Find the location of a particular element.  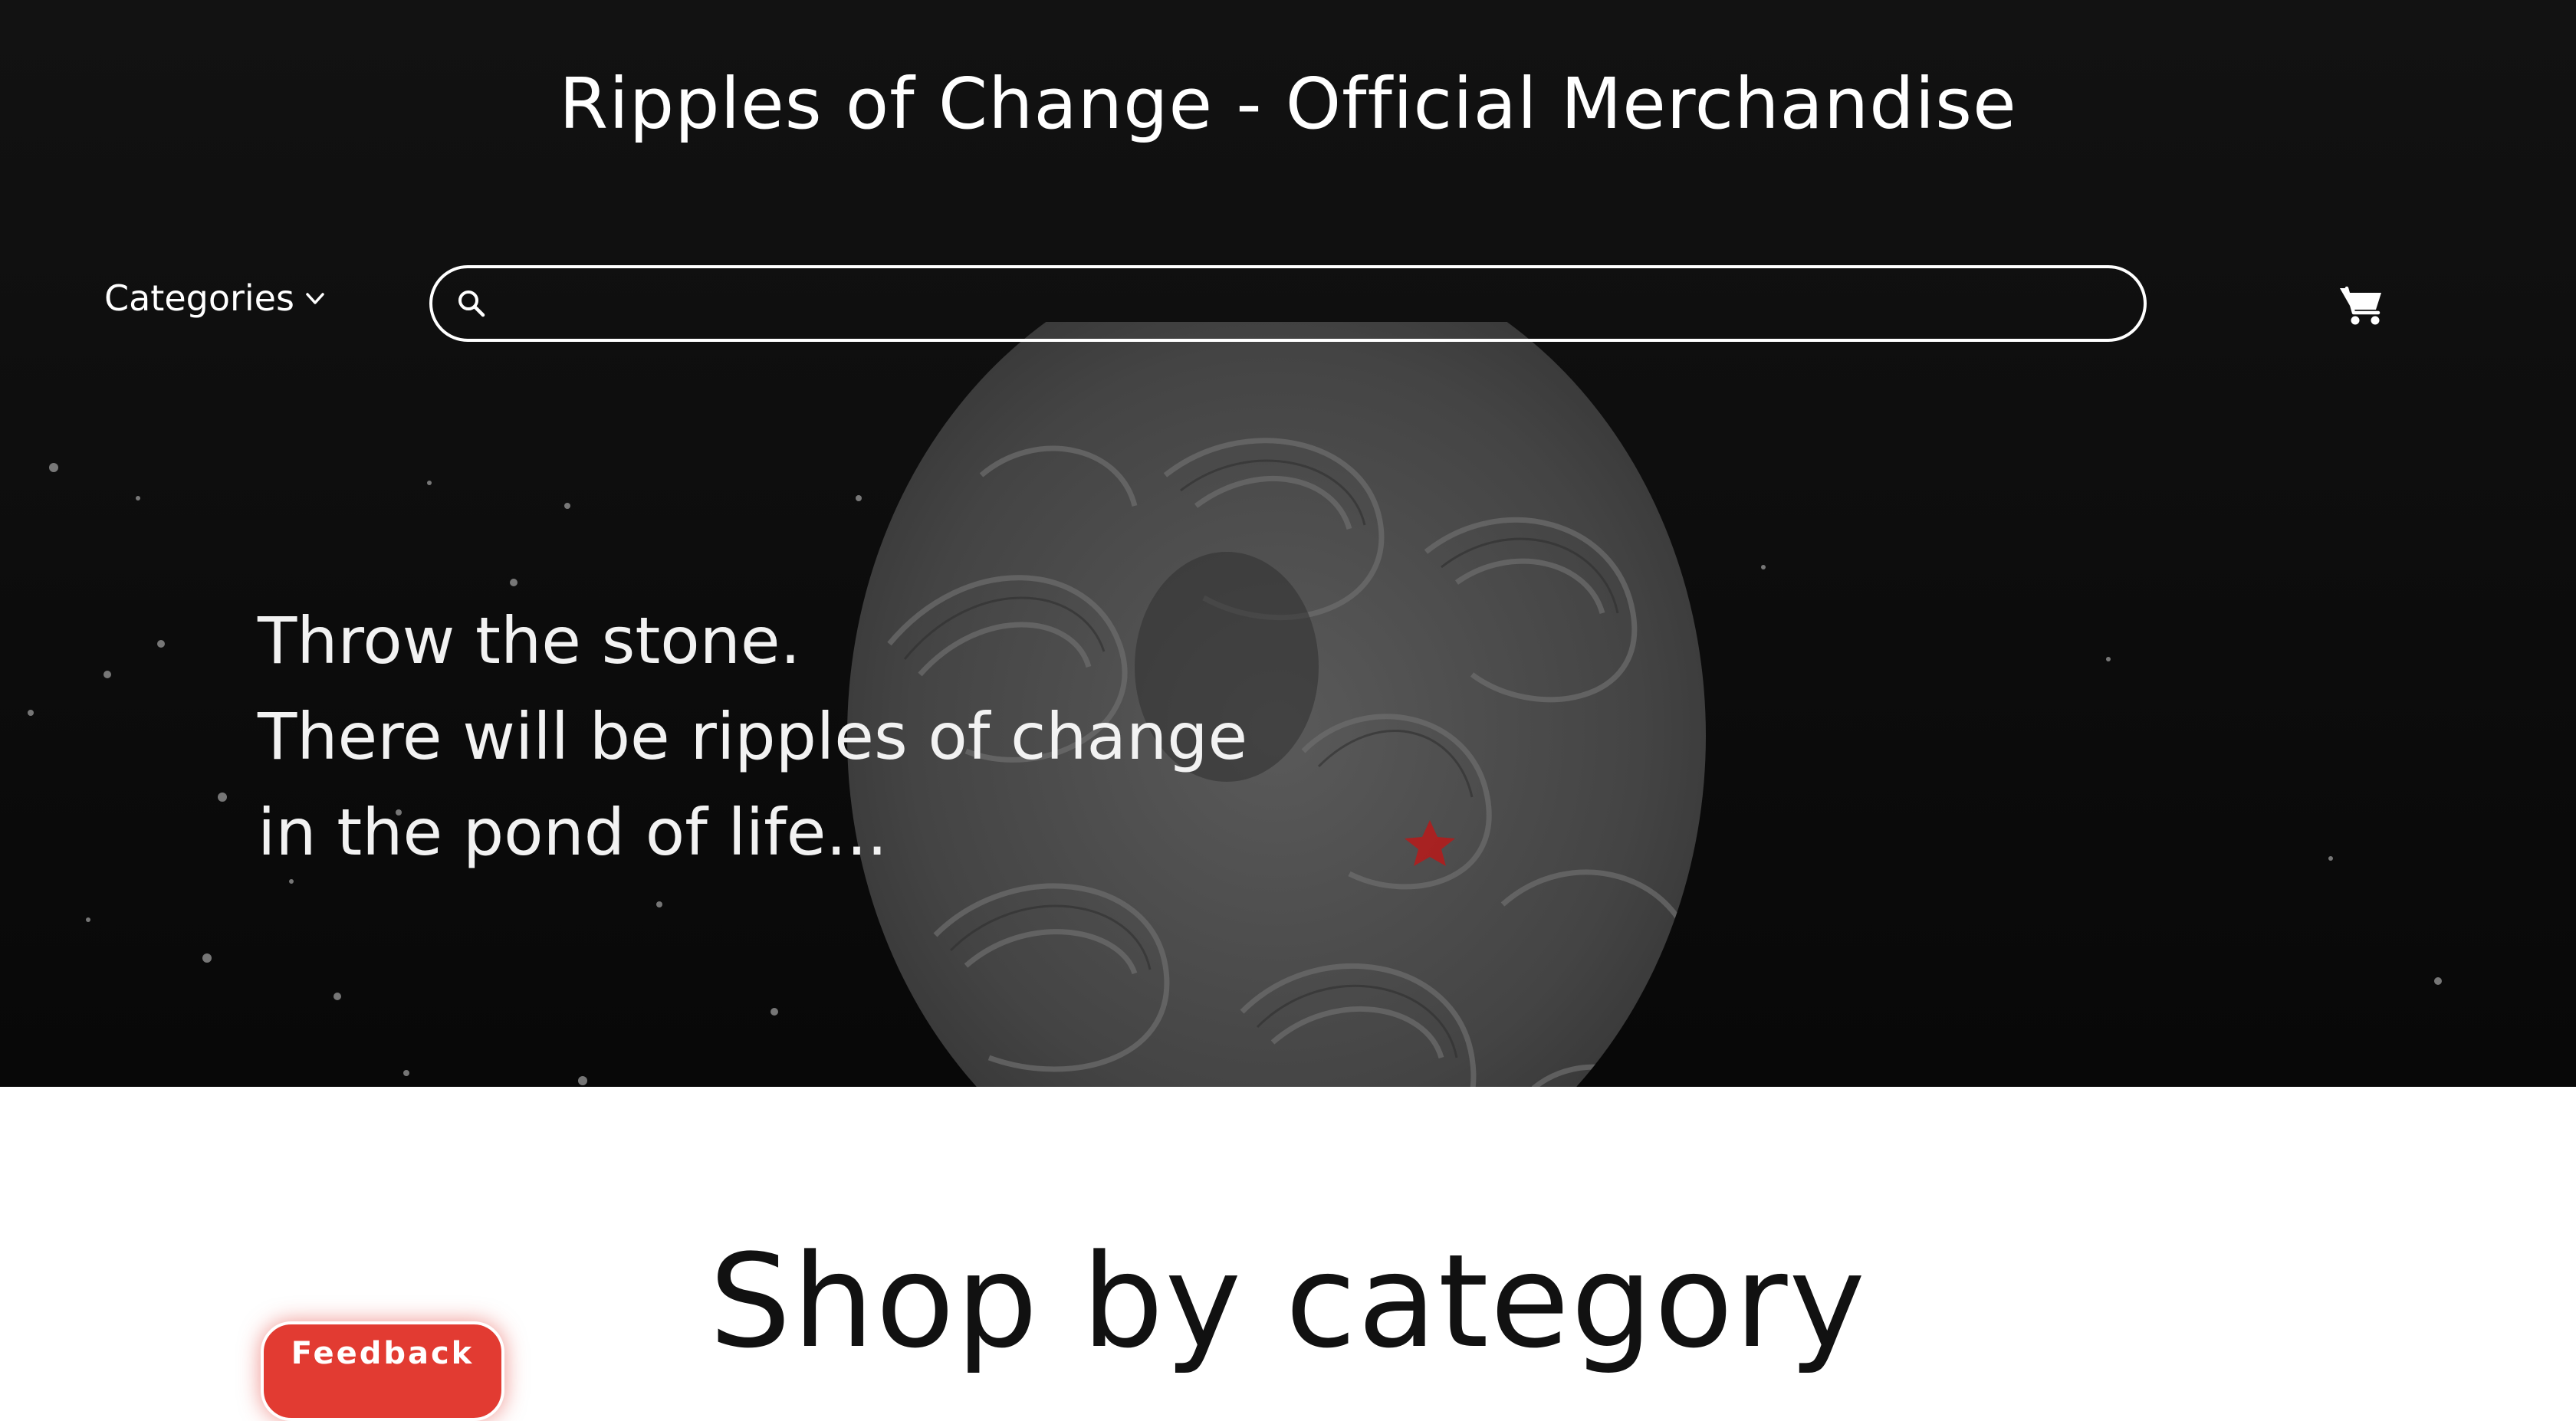

search-bar is located at coordinates (1288, 303).